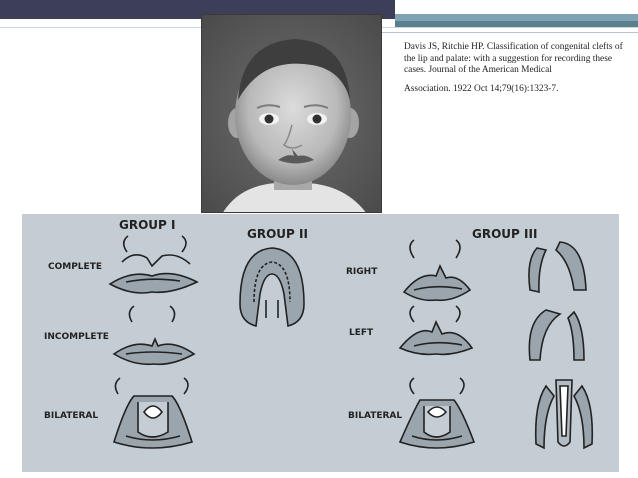  I want to click on lip-complete-drawing, so click(153, 264).